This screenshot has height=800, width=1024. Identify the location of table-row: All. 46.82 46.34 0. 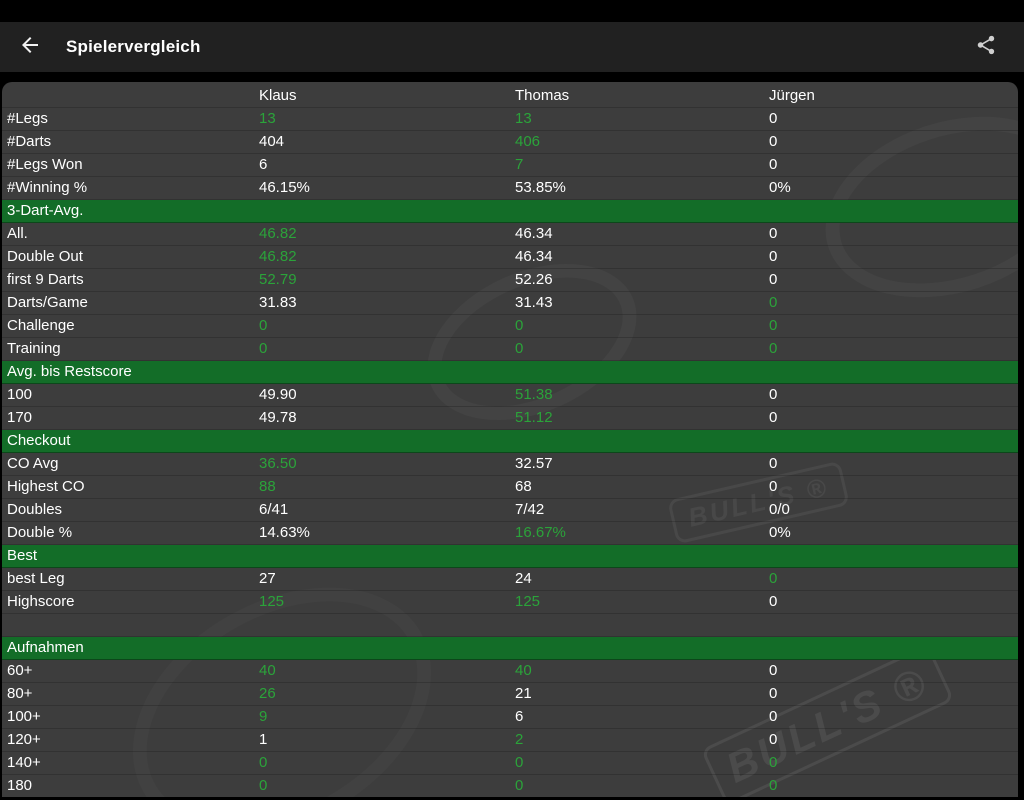
(510, 234).